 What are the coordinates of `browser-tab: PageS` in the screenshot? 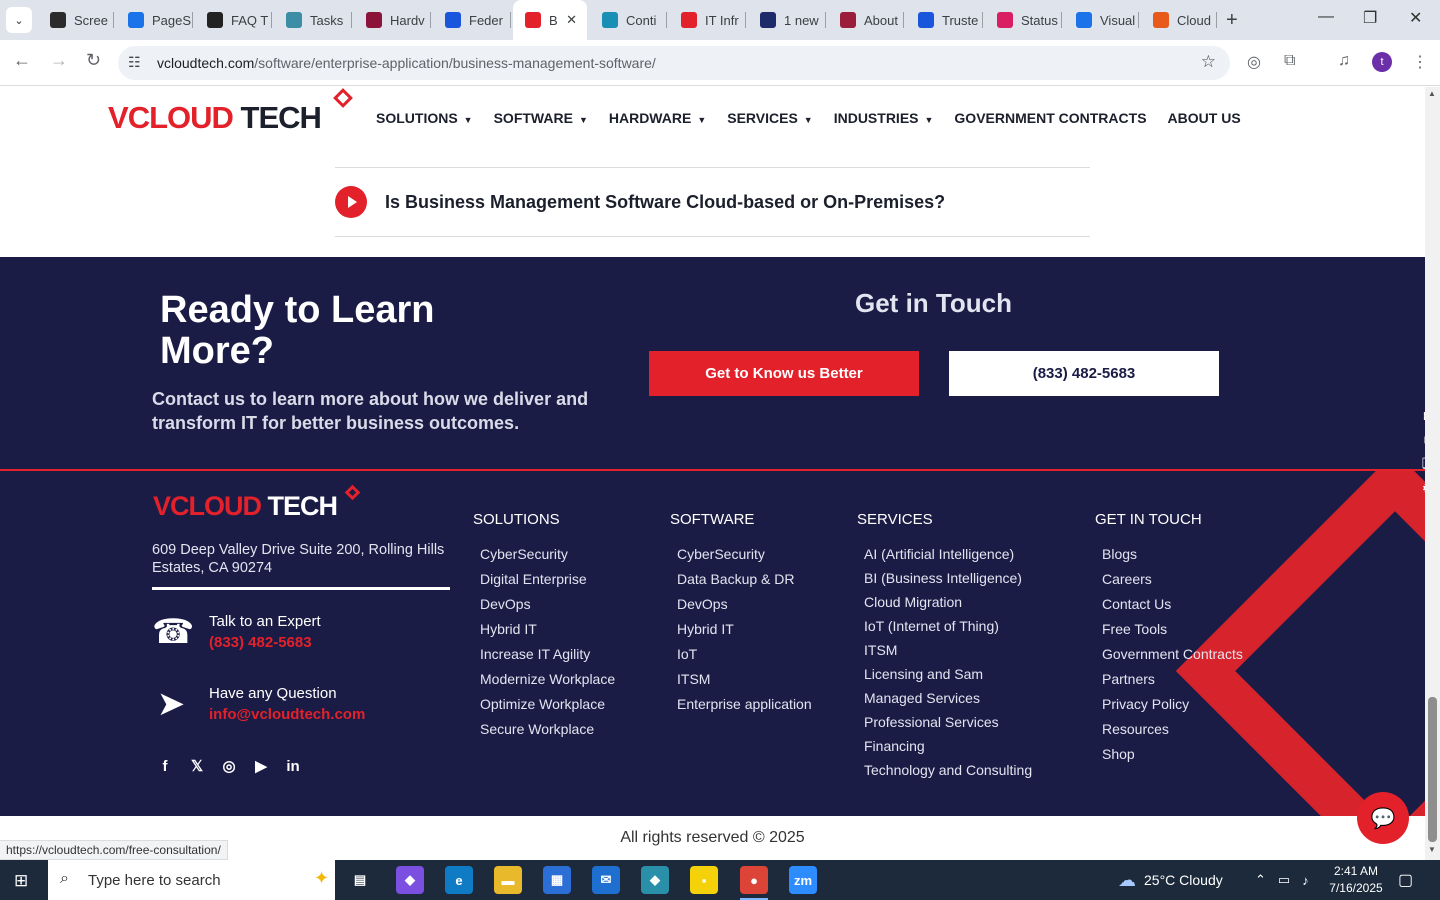 It's located at (154, 20).